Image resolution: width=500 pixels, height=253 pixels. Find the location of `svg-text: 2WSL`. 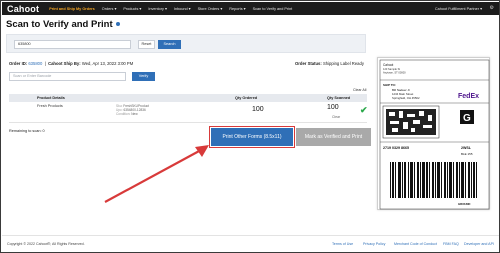

svg-text: 2WSL is located at coordinates (466, 148).